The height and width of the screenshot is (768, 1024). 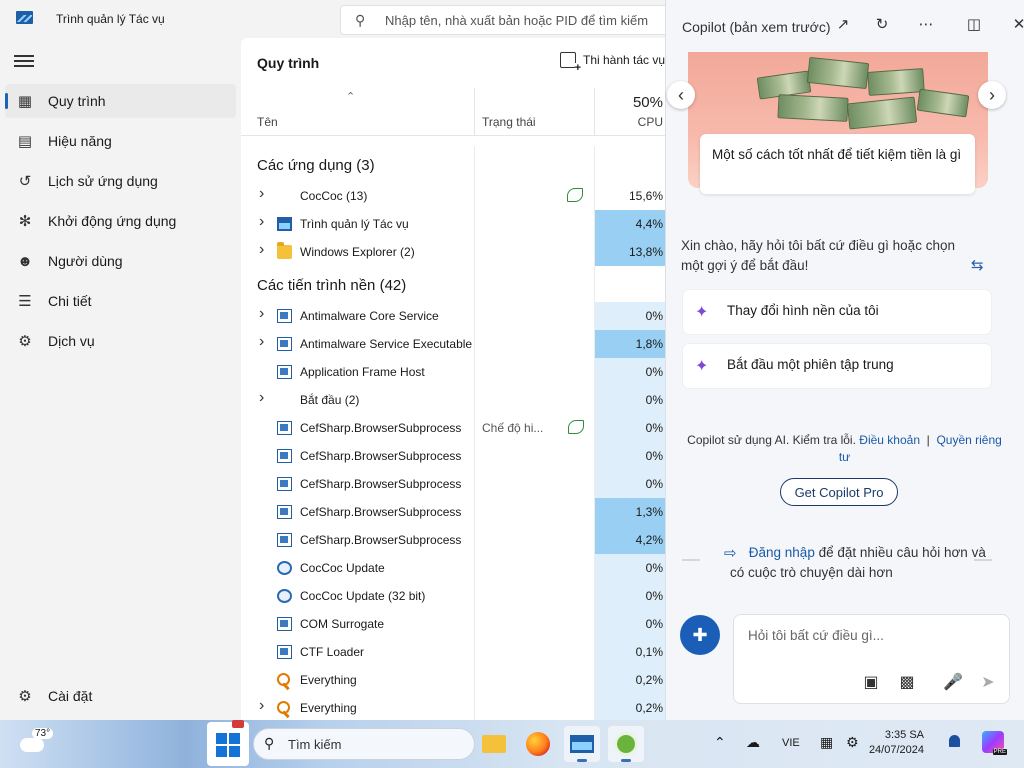 I want to click on divider, so click(x=691, y=560).